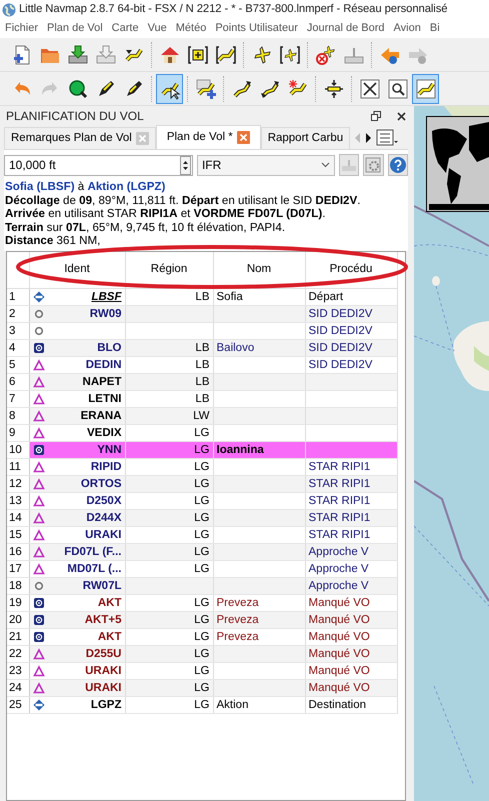 The height and width of the screenshot is (801, 489). Describe the element at coordinates (240, 450) in the screenshot. I see `table-cell: Ioannina` at that location.